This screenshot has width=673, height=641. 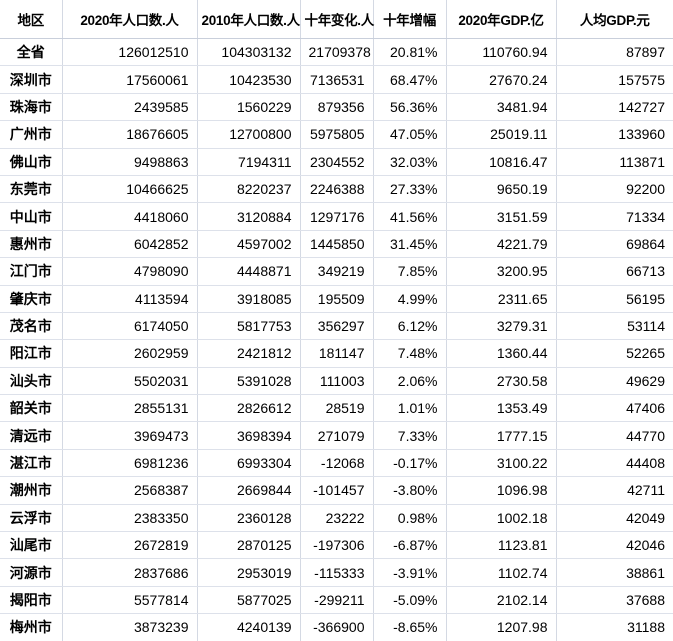 I want to click on cell-pop2010: 3698394, so click(x=249, y=435).